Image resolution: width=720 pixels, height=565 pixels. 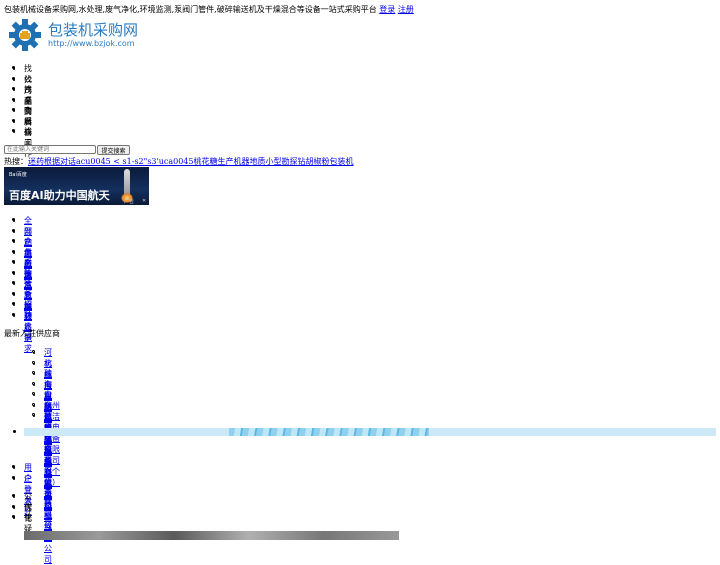 I want to click on featured-photo, so click(x=211, y=535).